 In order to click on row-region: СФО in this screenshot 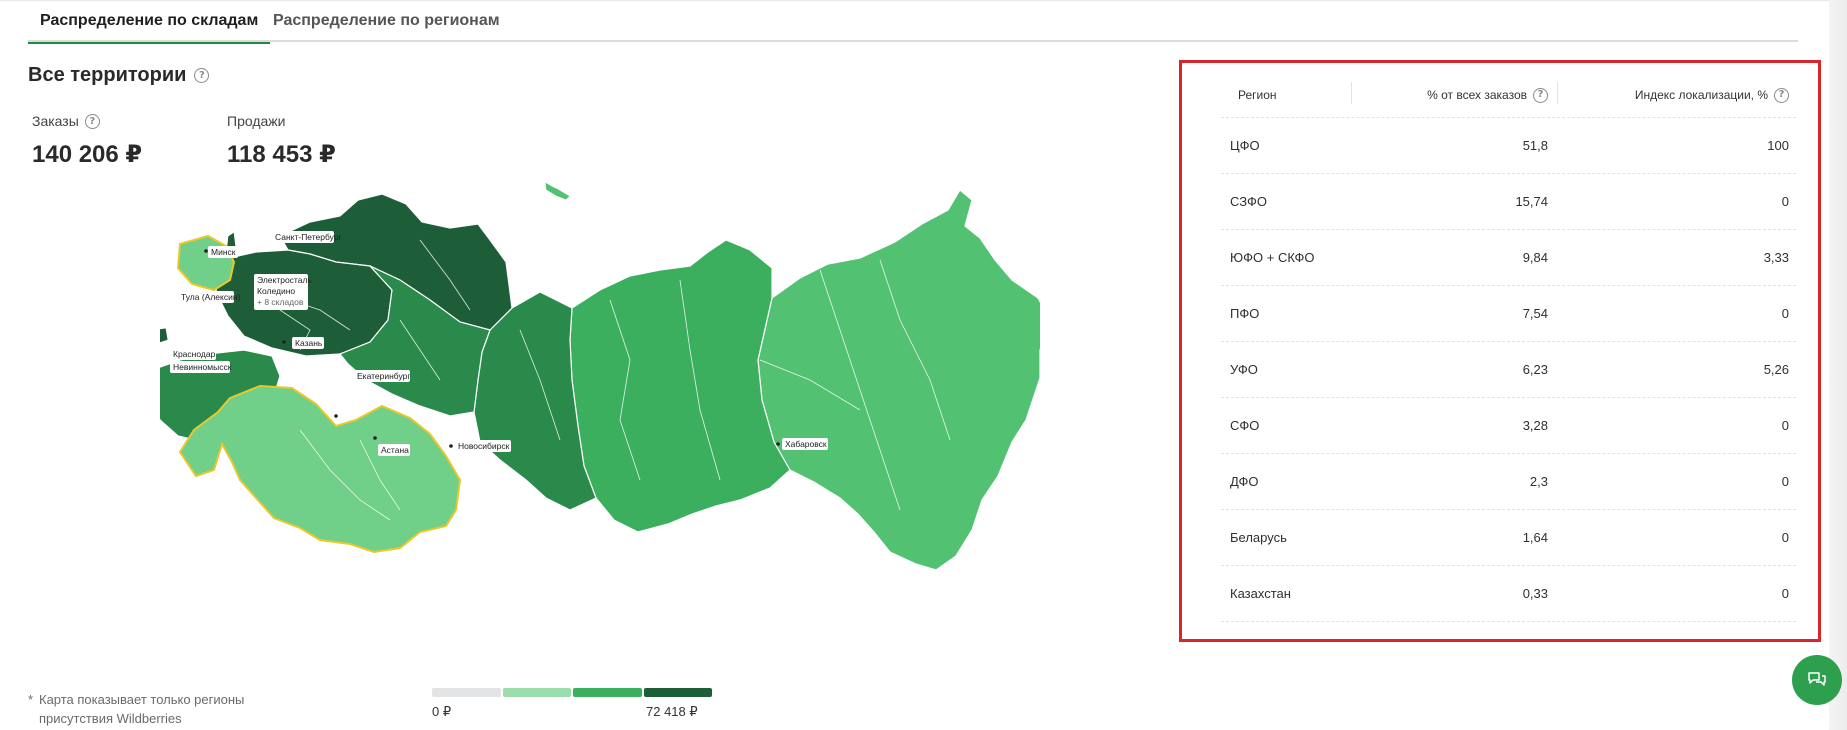, I will do `click(1245, 425)`.